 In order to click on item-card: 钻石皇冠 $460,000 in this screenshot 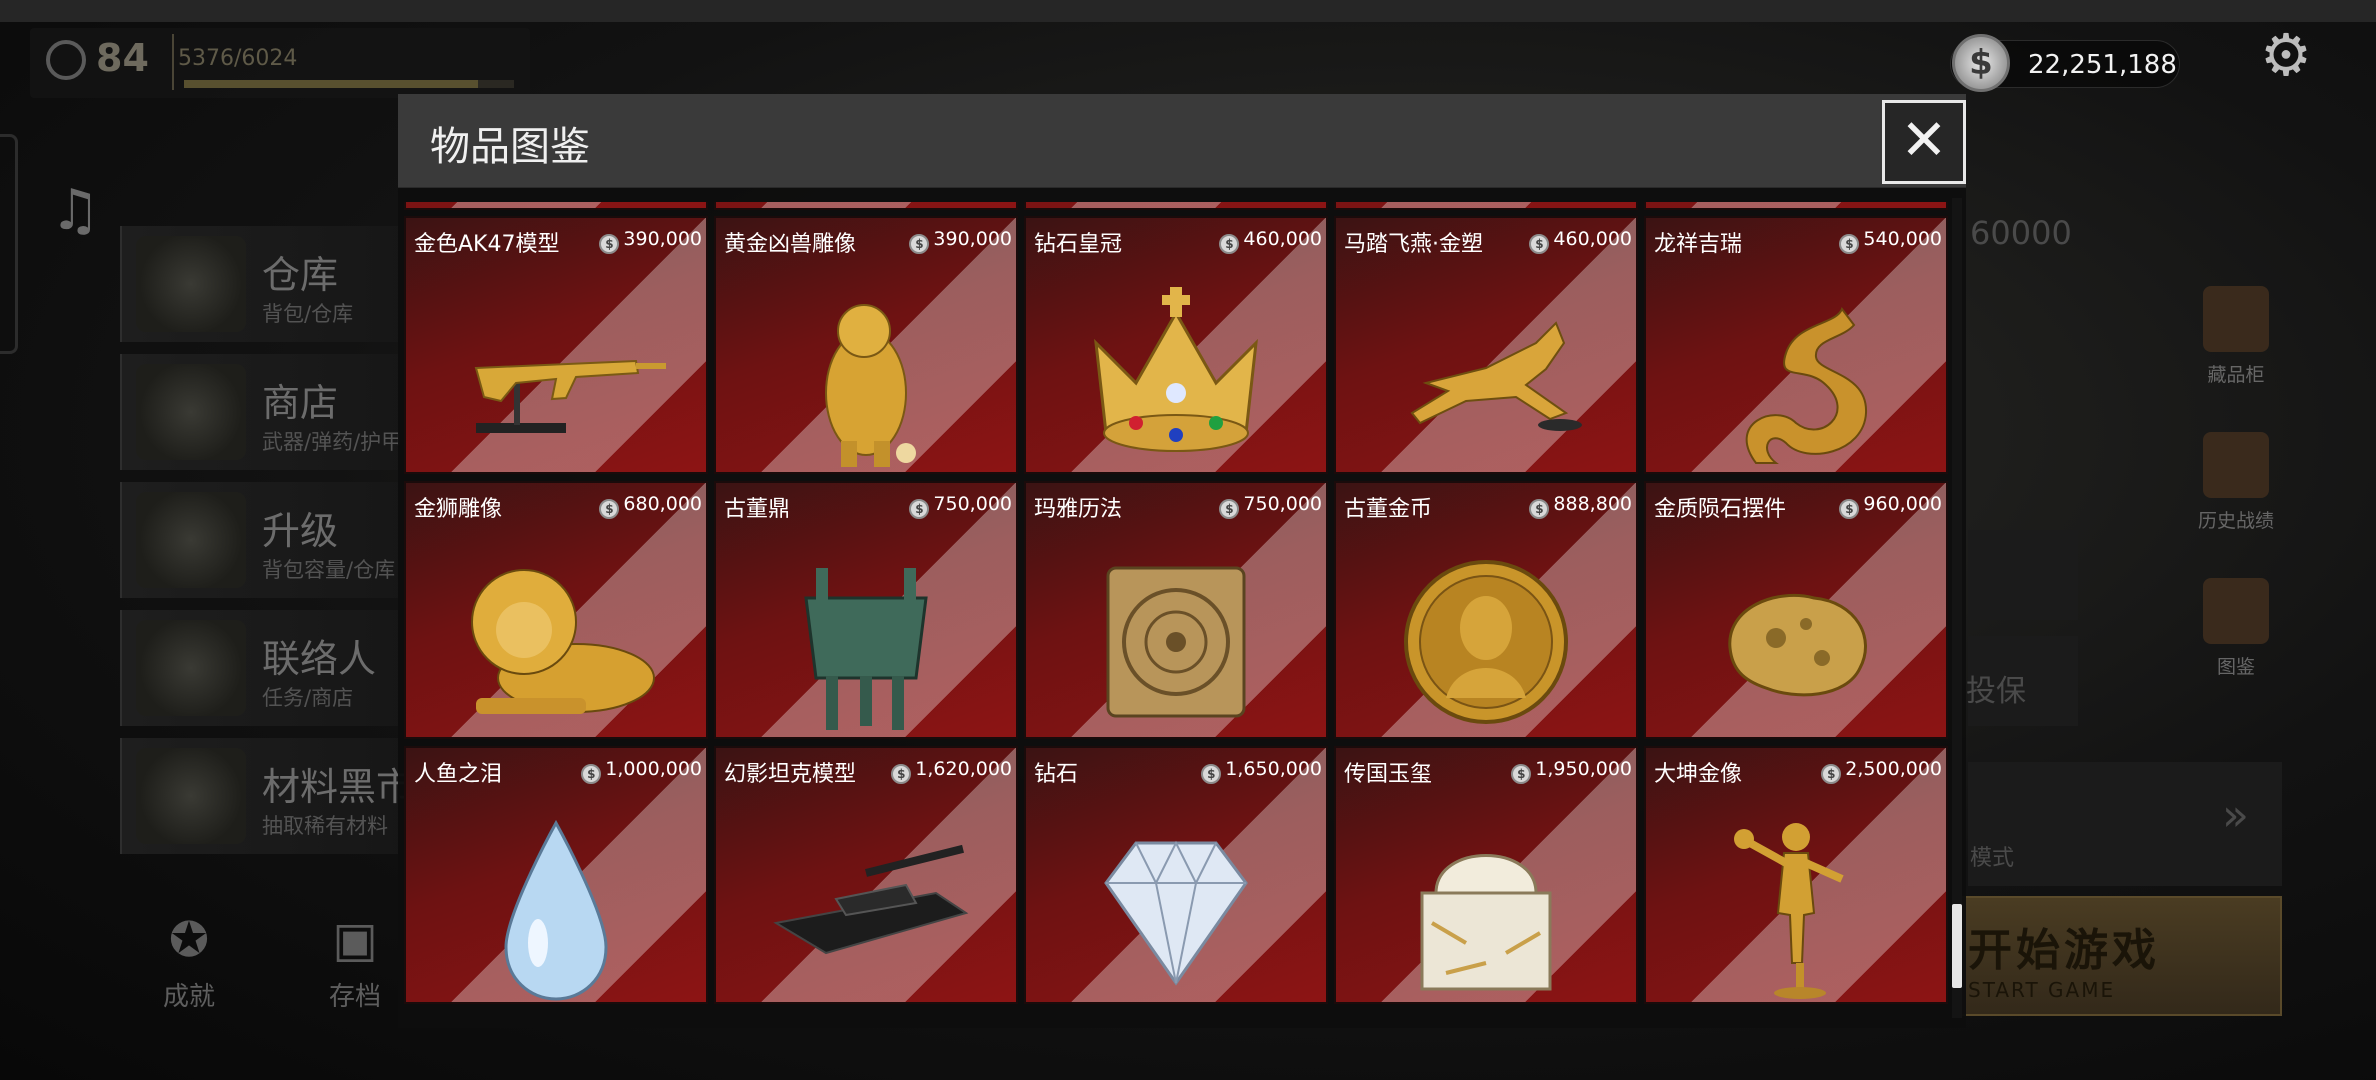, I will do `click(1176, 345)`.